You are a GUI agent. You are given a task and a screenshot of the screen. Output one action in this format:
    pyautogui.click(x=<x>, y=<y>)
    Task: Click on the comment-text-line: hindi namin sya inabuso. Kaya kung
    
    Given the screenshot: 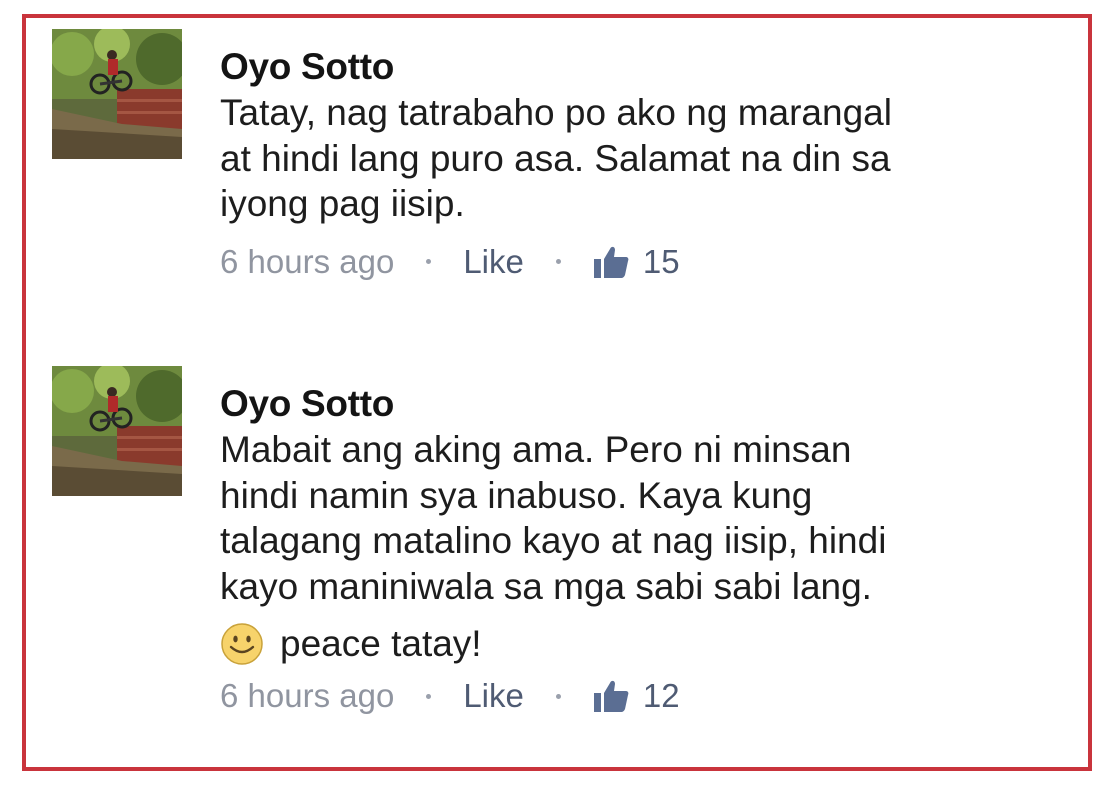 What is the action you would take?
    pyautogui.click(x=516, y=495)
    